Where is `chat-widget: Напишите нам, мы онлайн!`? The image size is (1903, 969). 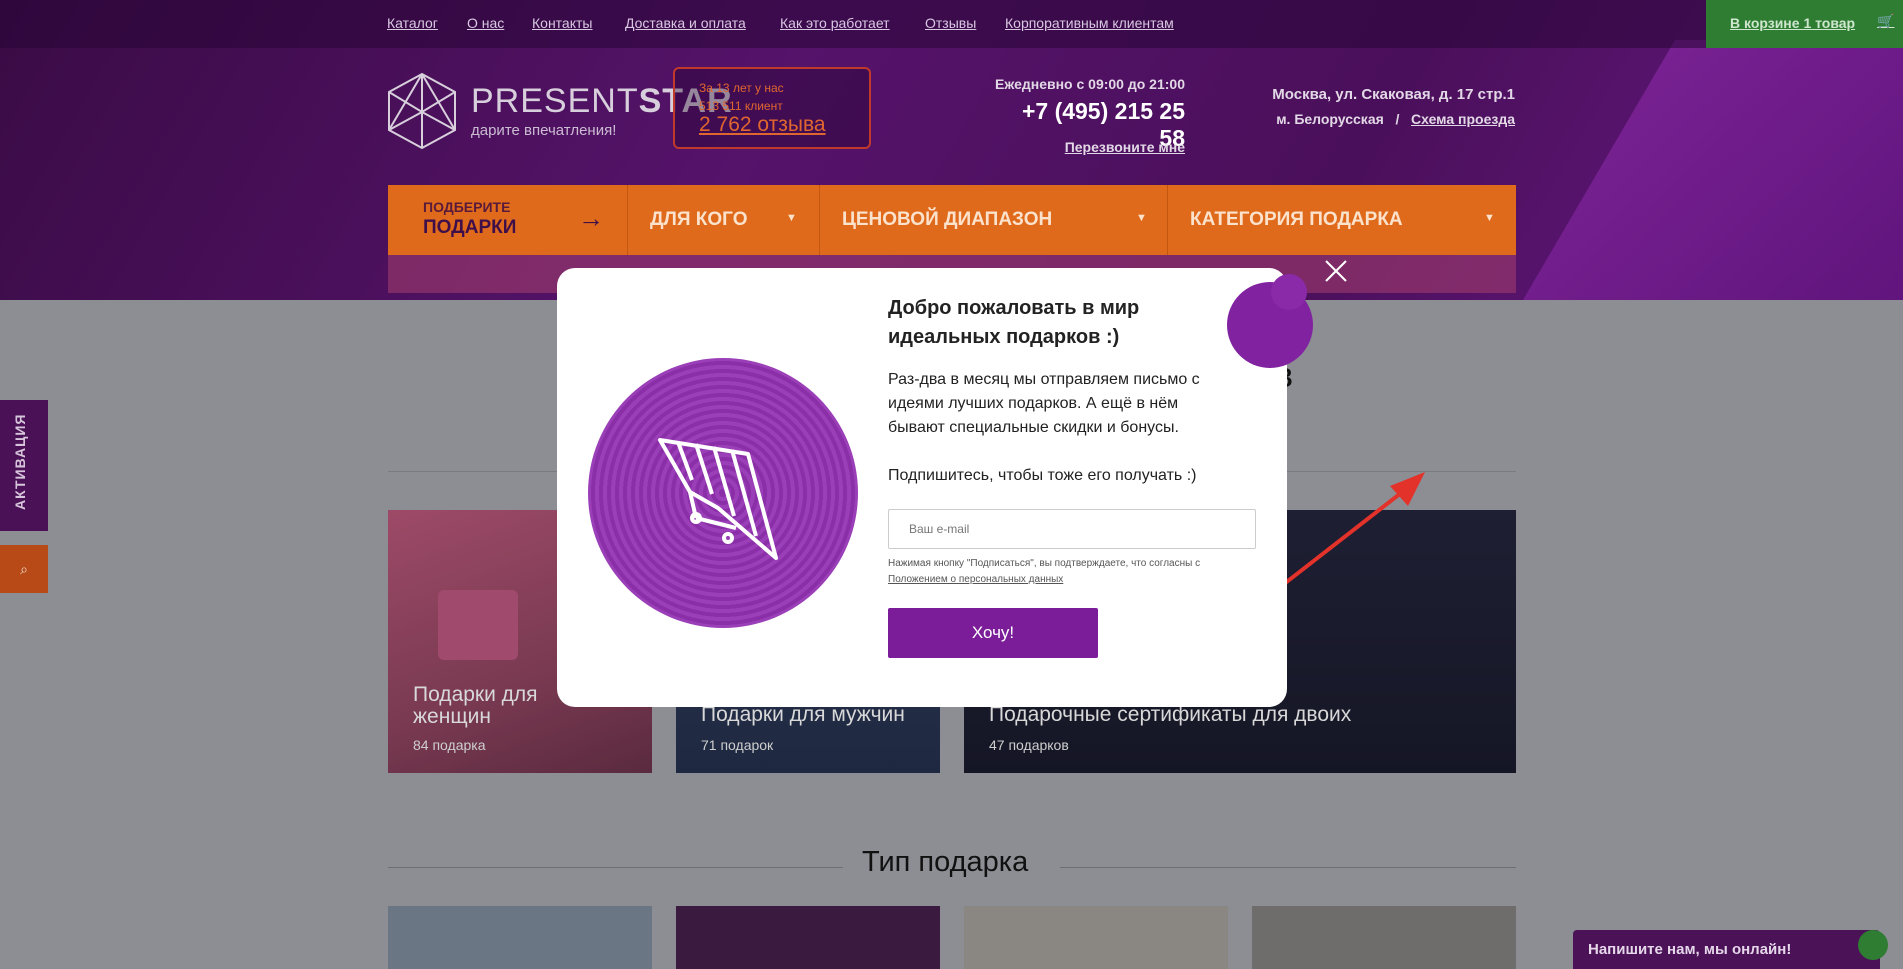 chat-widget: Напишите нам, мы онлайн! is located at coordinates (1730, 949).